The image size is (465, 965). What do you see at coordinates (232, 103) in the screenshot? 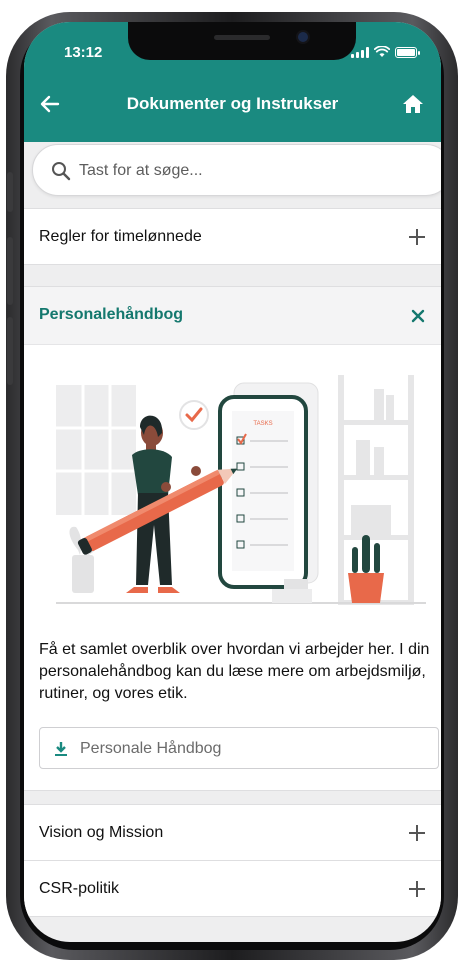
I see `page-title: Dokumenter og Instrukser` at bounding box center [232, 103].